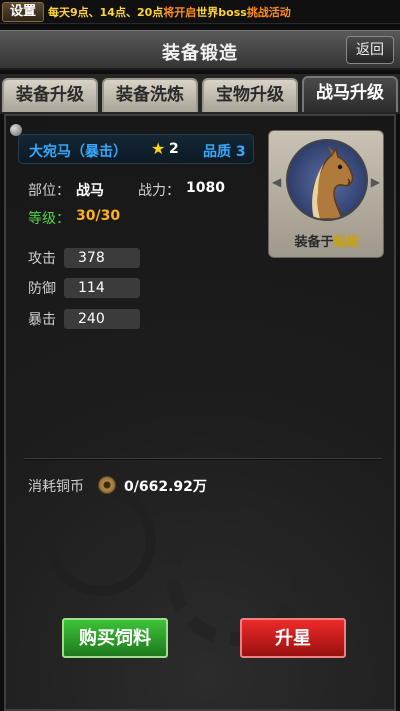 The width and height of the screenshot is (400, 711). What do you see at coordinates (203, 459) in the screenshot?
I see `divider` at bounding box center [203, 459].